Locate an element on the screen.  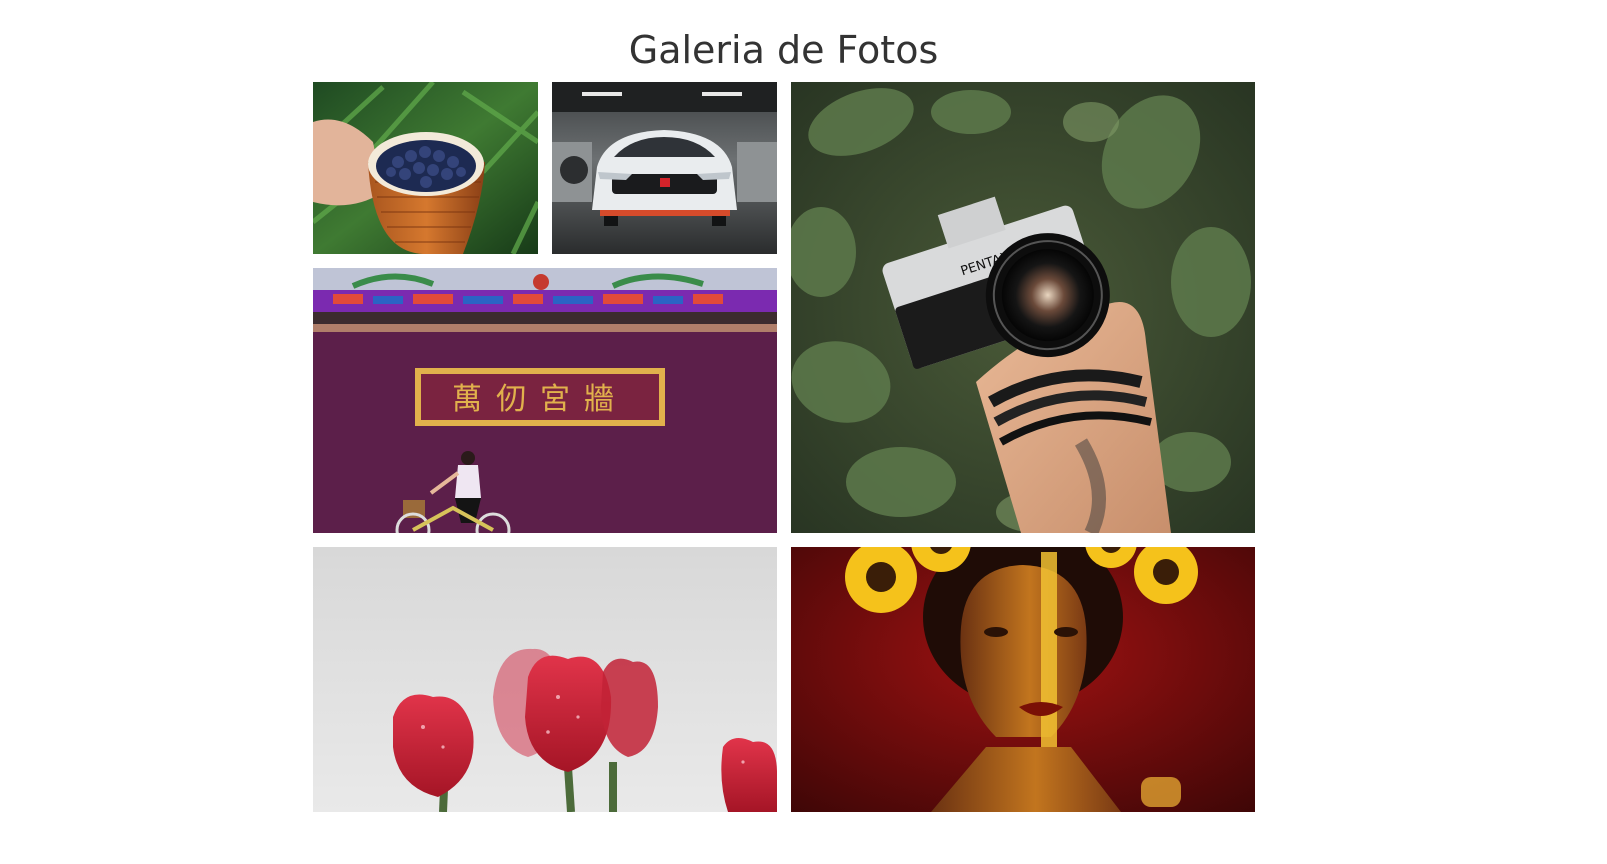
page-title: Galeria de Fotos is located at coordinates (783, 50).